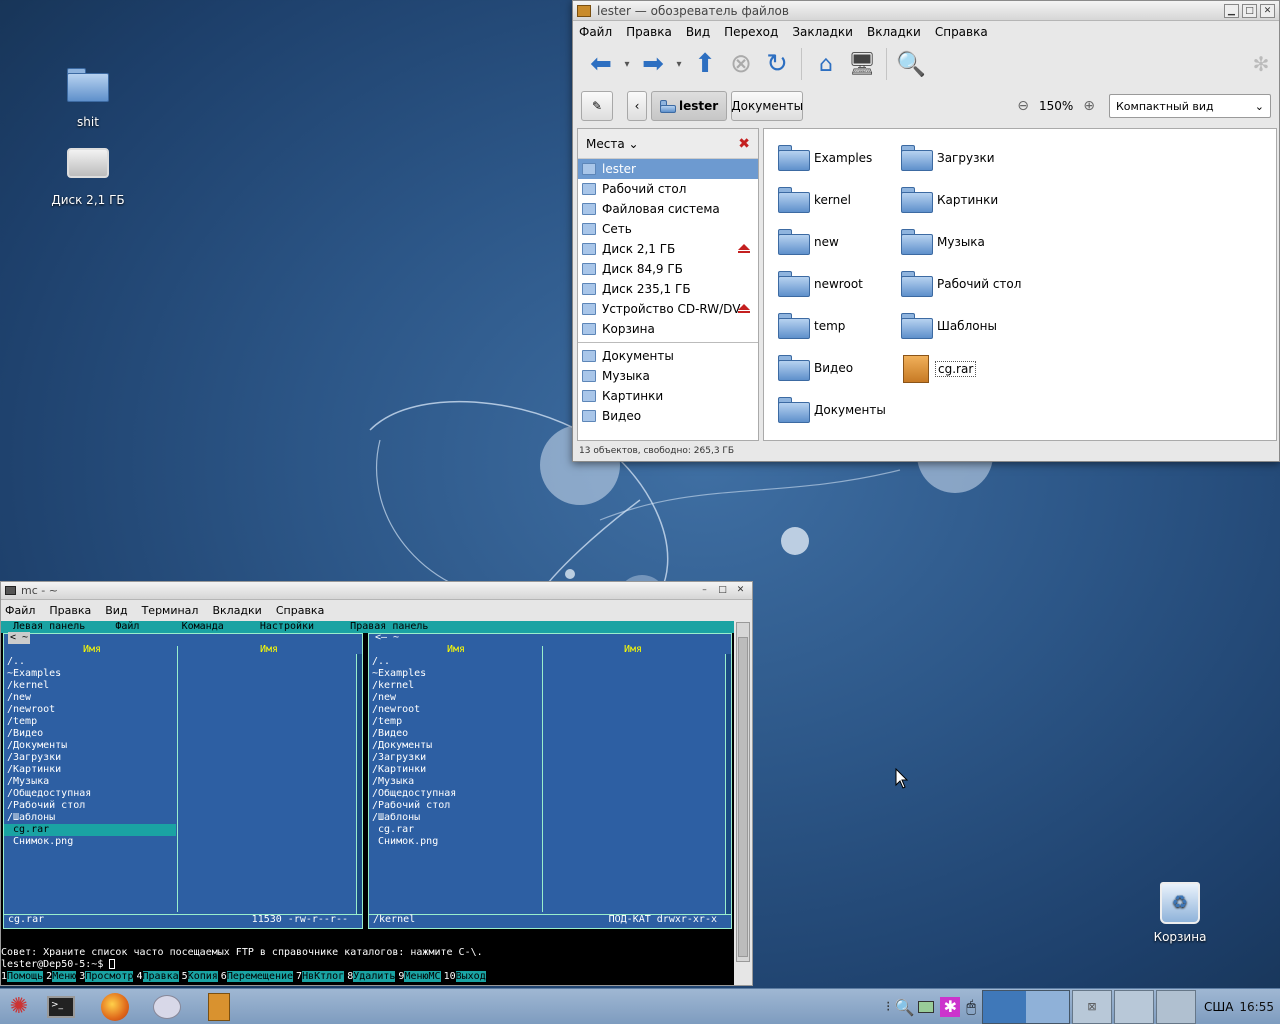 This screenshot has height=1024, width=1280. I want to click on mc-fkey: 3Просмотр, so click(106, 977).